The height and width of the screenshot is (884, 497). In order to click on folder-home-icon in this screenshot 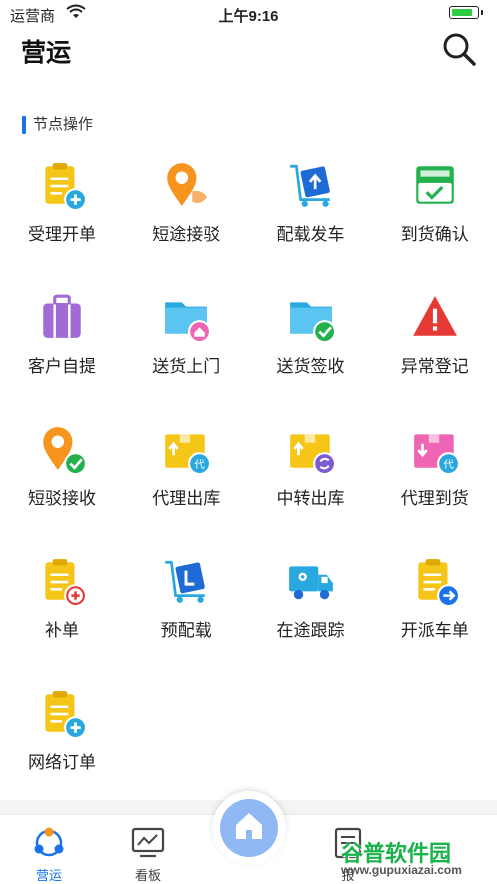, I will do `click(188, 322)`.